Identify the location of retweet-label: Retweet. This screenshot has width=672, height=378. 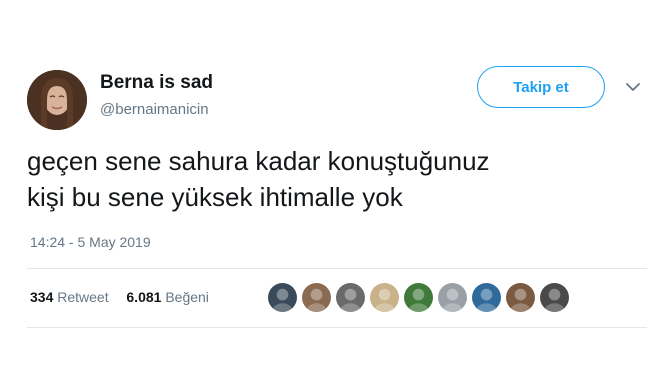
(83, 297).